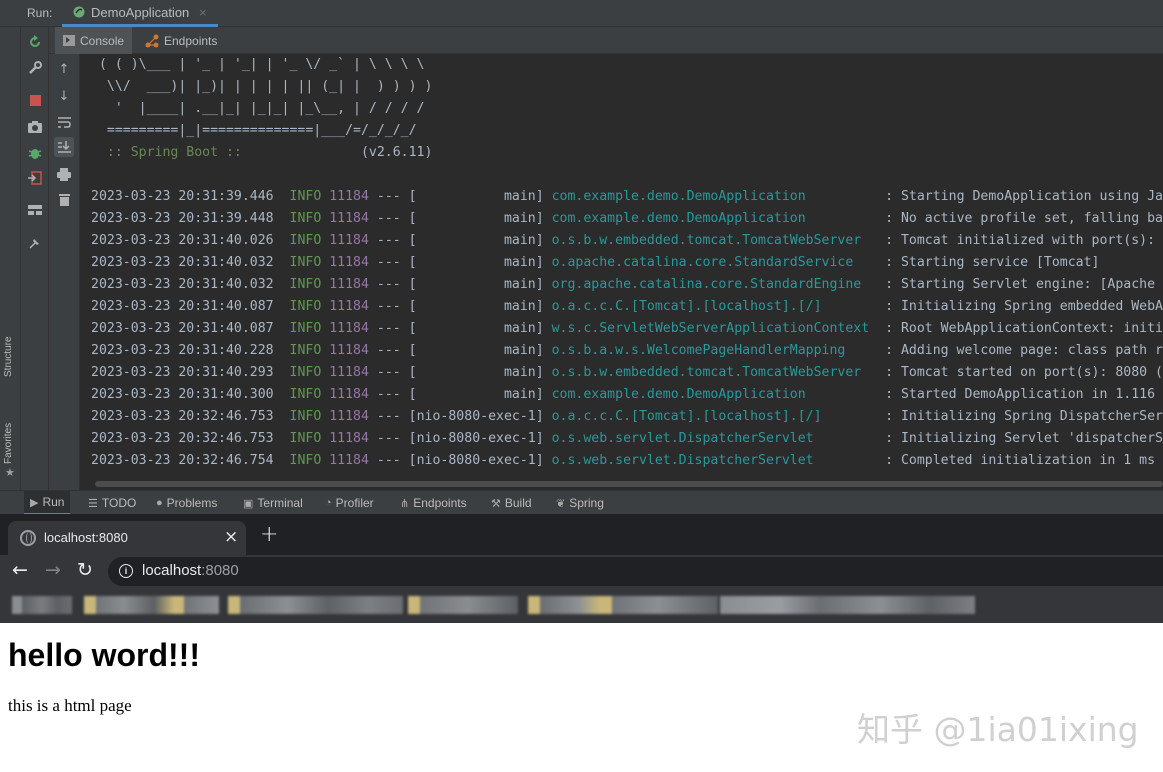 The width and height of the screenshot is (1163, 772). I want to click on wrench-icon, so click(35, 68).